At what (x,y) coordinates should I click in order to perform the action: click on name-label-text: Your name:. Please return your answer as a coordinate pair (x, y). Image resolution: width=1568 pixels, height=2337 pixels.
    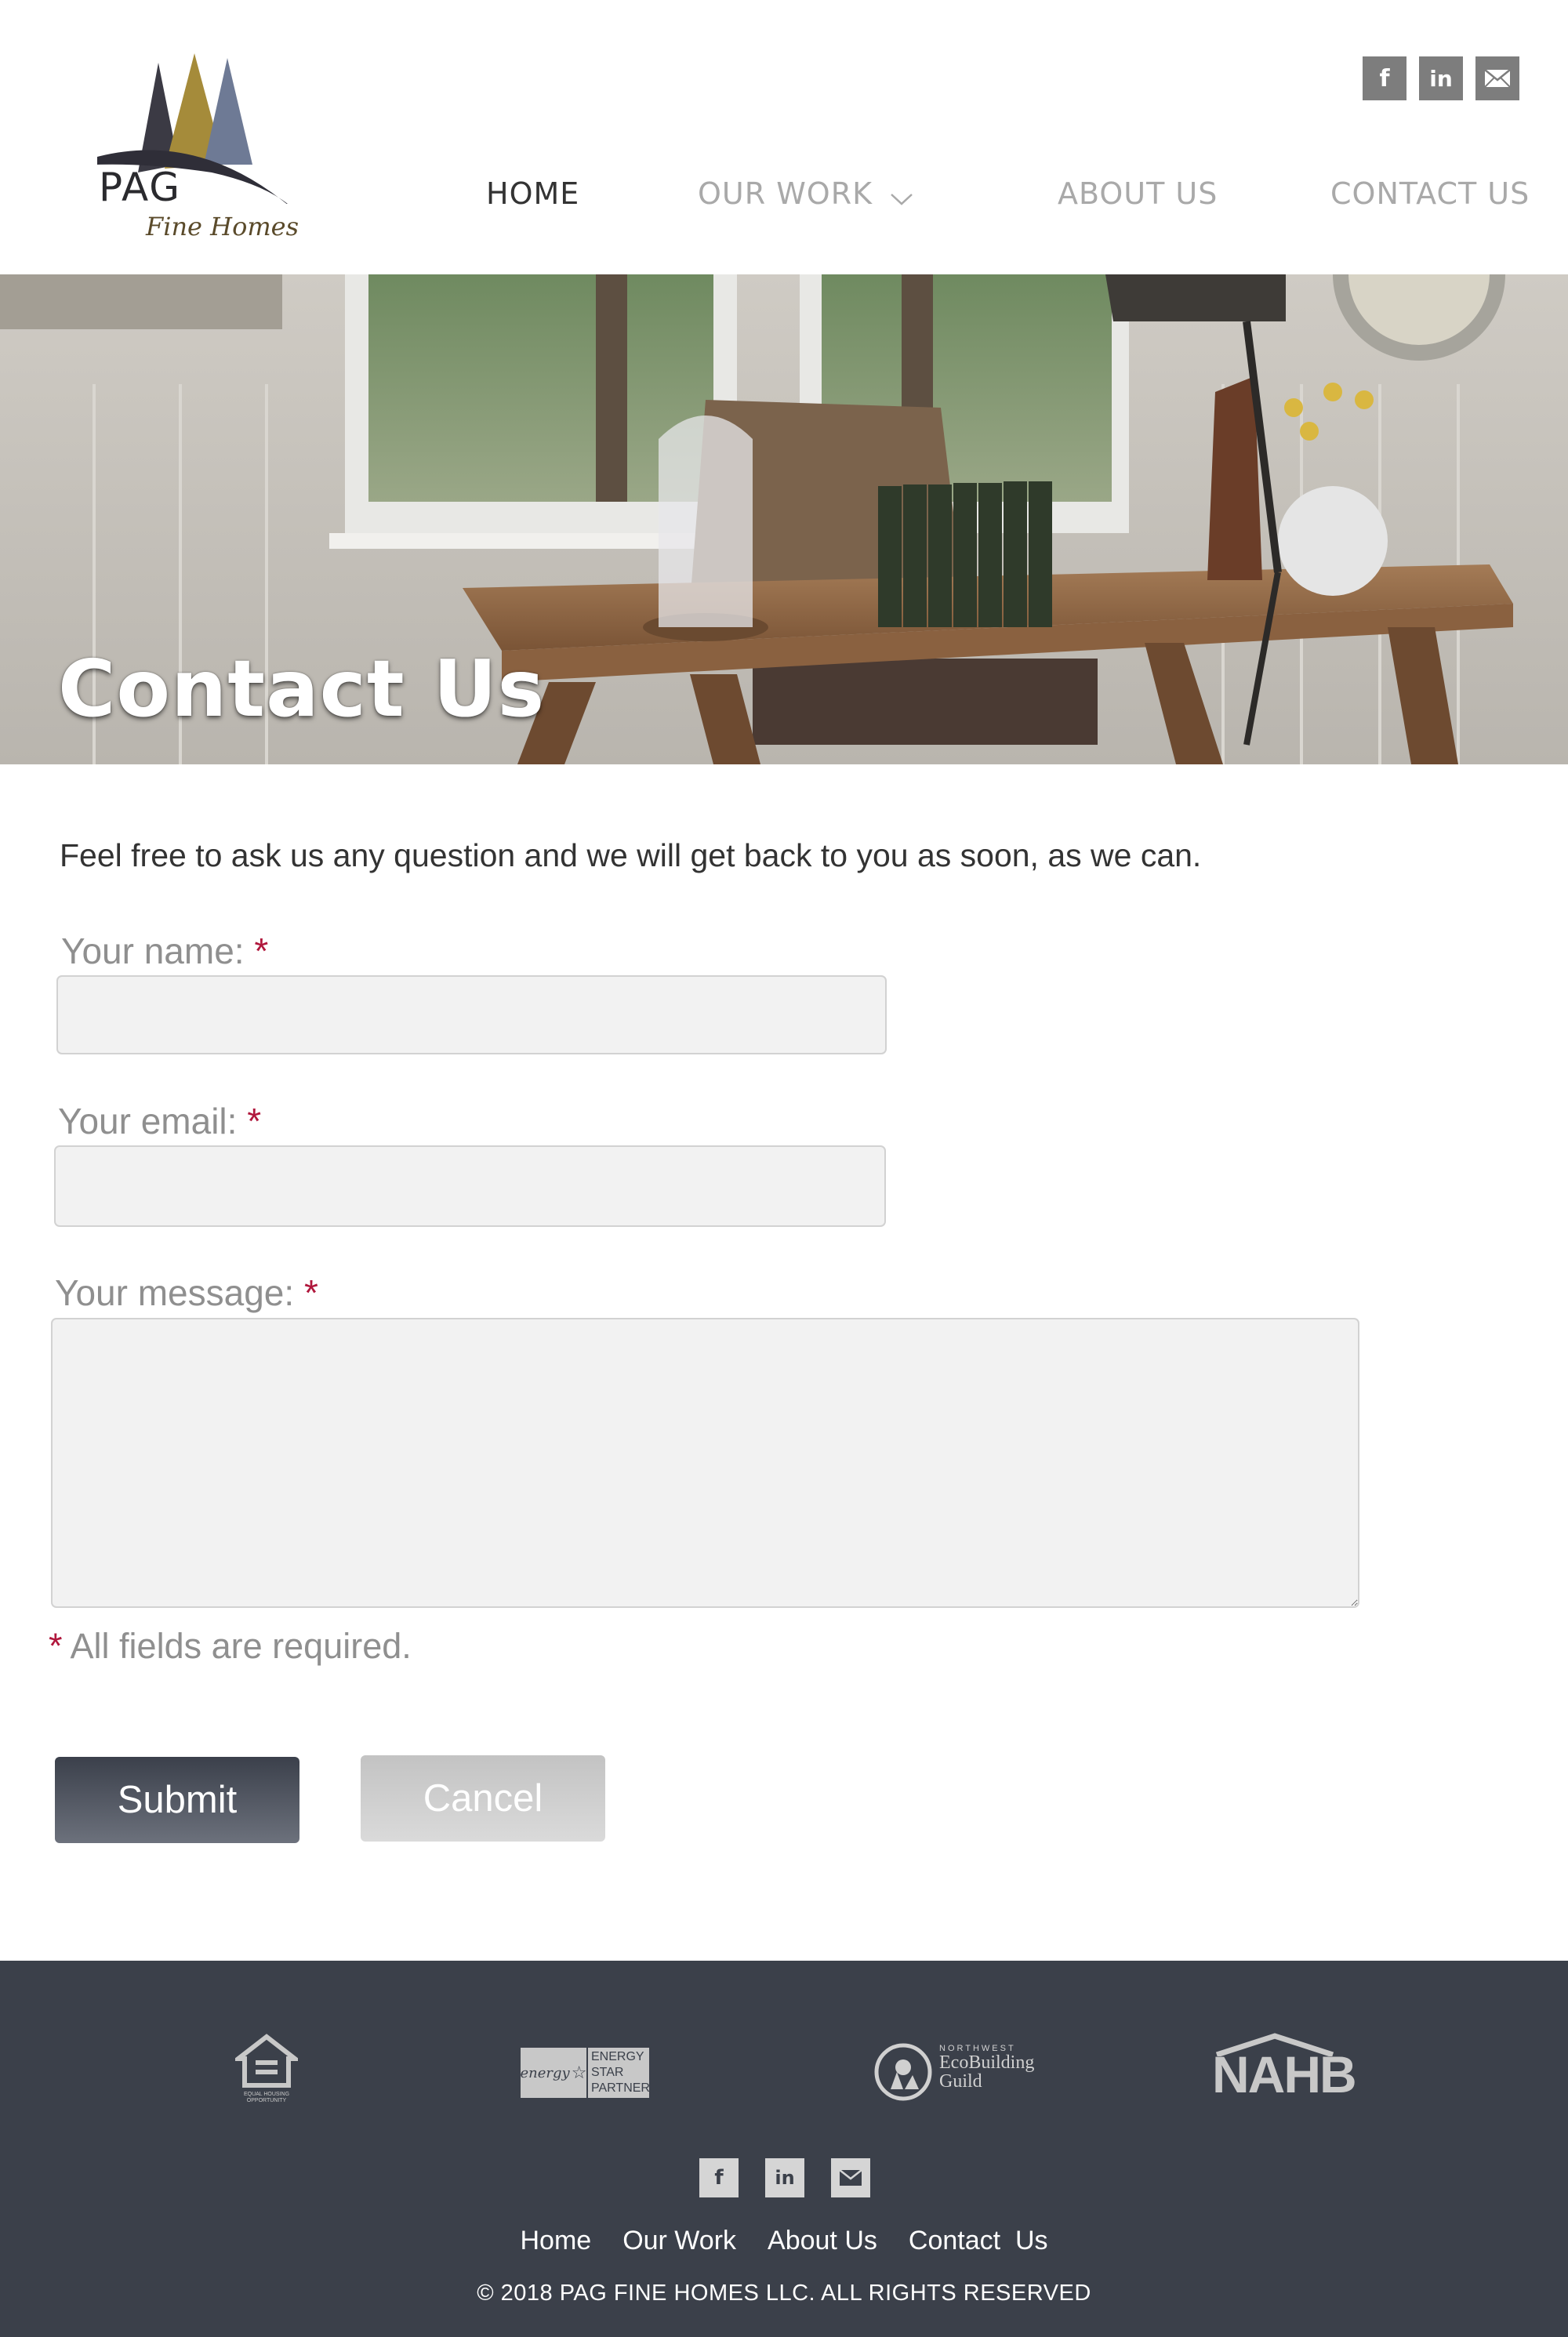
    Looking at the image, I should click on (153, 951).